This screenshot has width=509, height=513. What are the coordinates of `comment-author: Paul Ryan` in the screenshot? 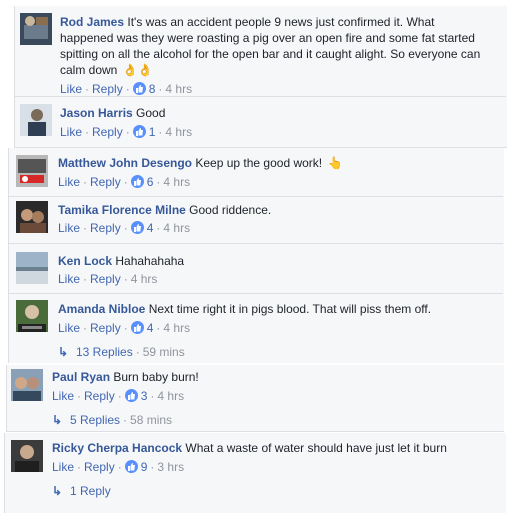 It's located at (81, 377).